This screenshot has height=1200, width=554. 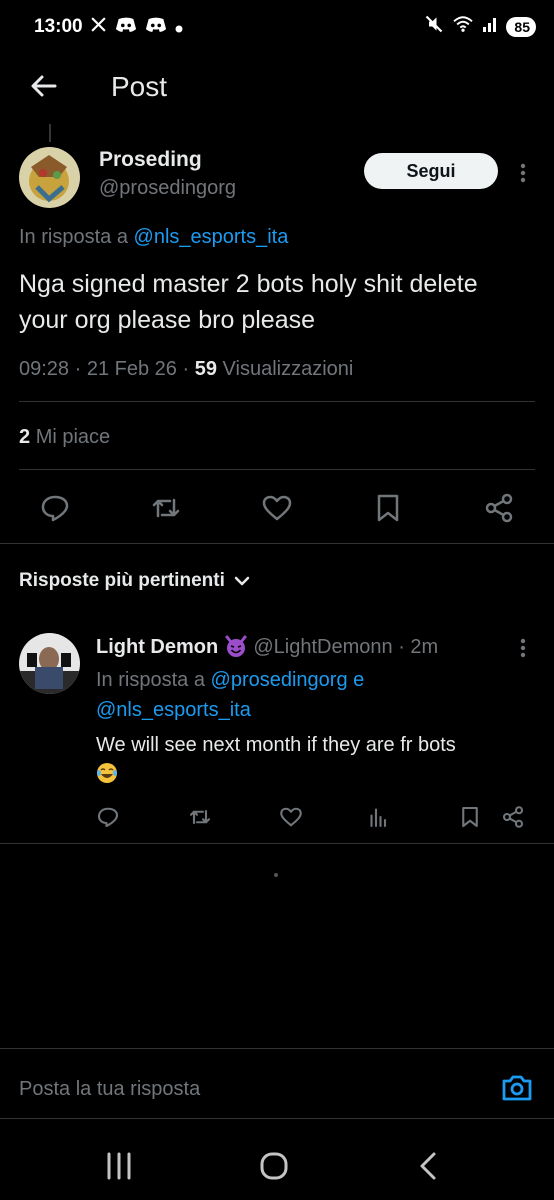 I want to click on author-name: Proseding, so click(x=150, y=160).